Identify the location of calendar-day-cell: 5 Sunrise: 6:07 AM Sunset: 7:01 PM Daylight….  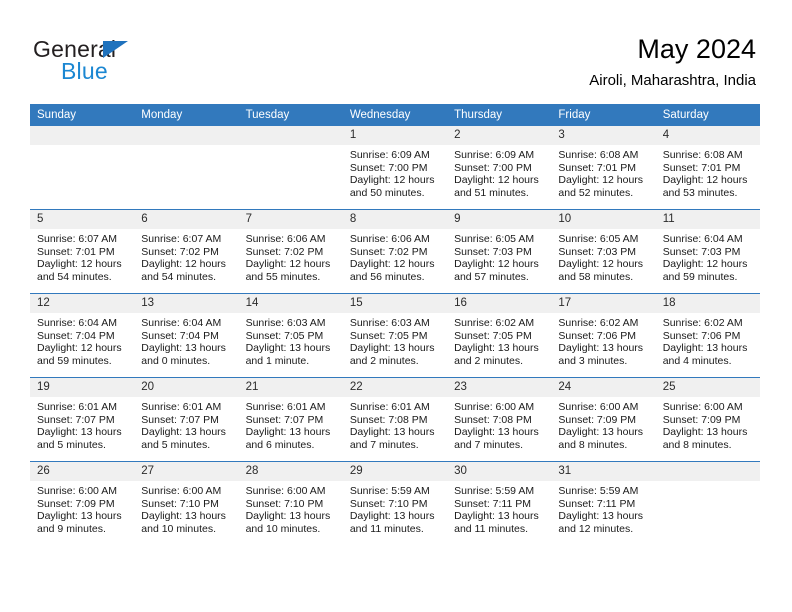
(82, 251).